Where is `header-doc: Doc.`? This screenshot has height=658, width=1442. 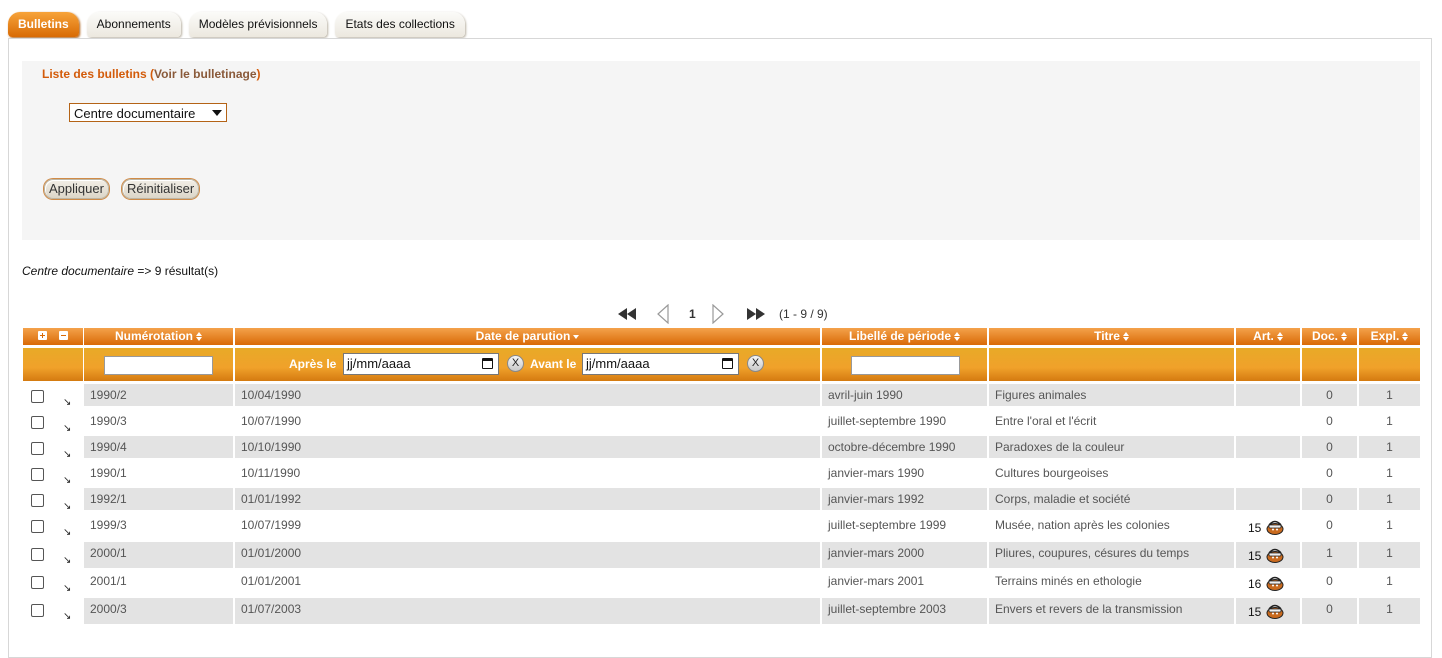 header-doc: Doc. is located at coordinates (1329, 337).